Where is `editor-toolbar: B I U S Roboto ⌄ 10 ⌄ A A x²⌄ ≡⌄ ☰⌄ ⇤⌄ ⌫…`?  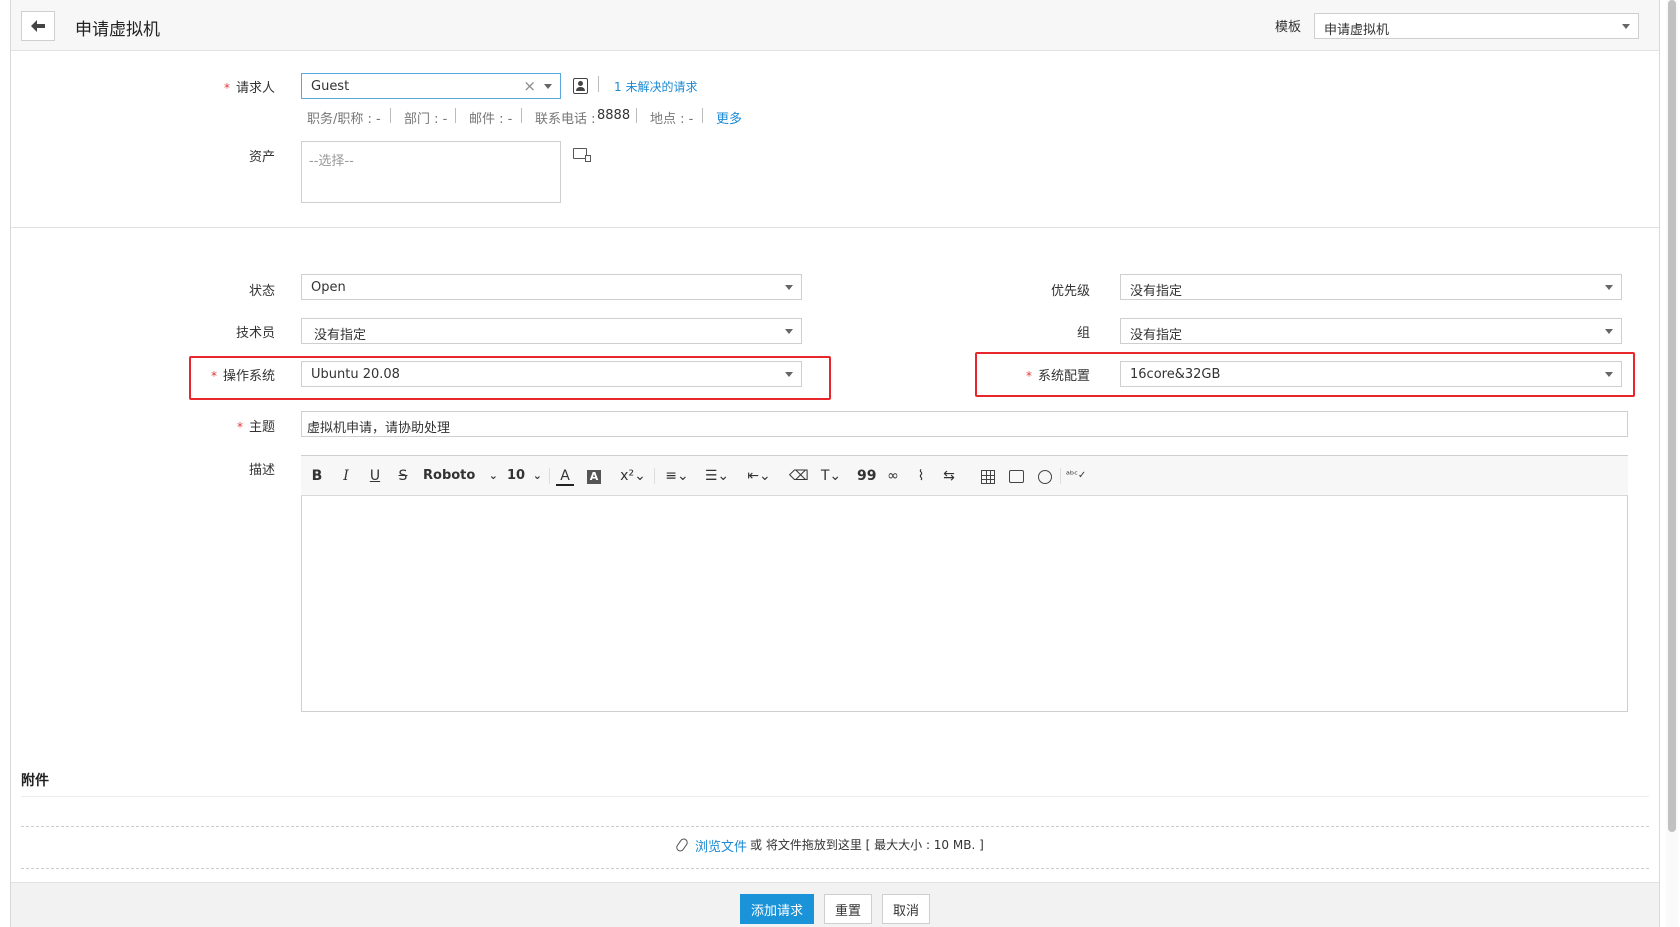
editor-toolbar: B I U S Roboto ⌄ 10 ⌄ A A x²⌄ ≡⌄ ☰⌄ ⇤⌄ ⌫… is located at coordinates (964, 476).